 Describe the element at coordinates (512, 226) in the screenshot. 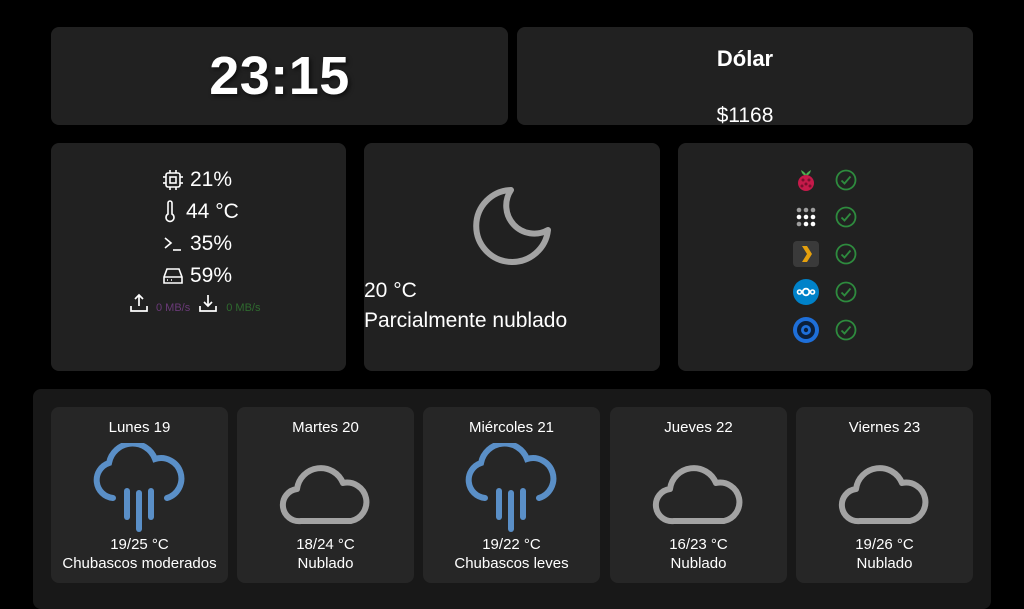

I see `moon-icon` at that location.